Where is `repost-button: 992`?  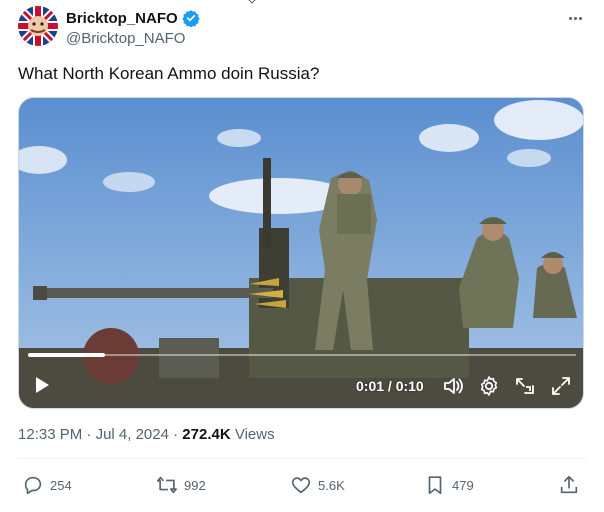 repost-button: 992 is located at coordinates (181, 485).